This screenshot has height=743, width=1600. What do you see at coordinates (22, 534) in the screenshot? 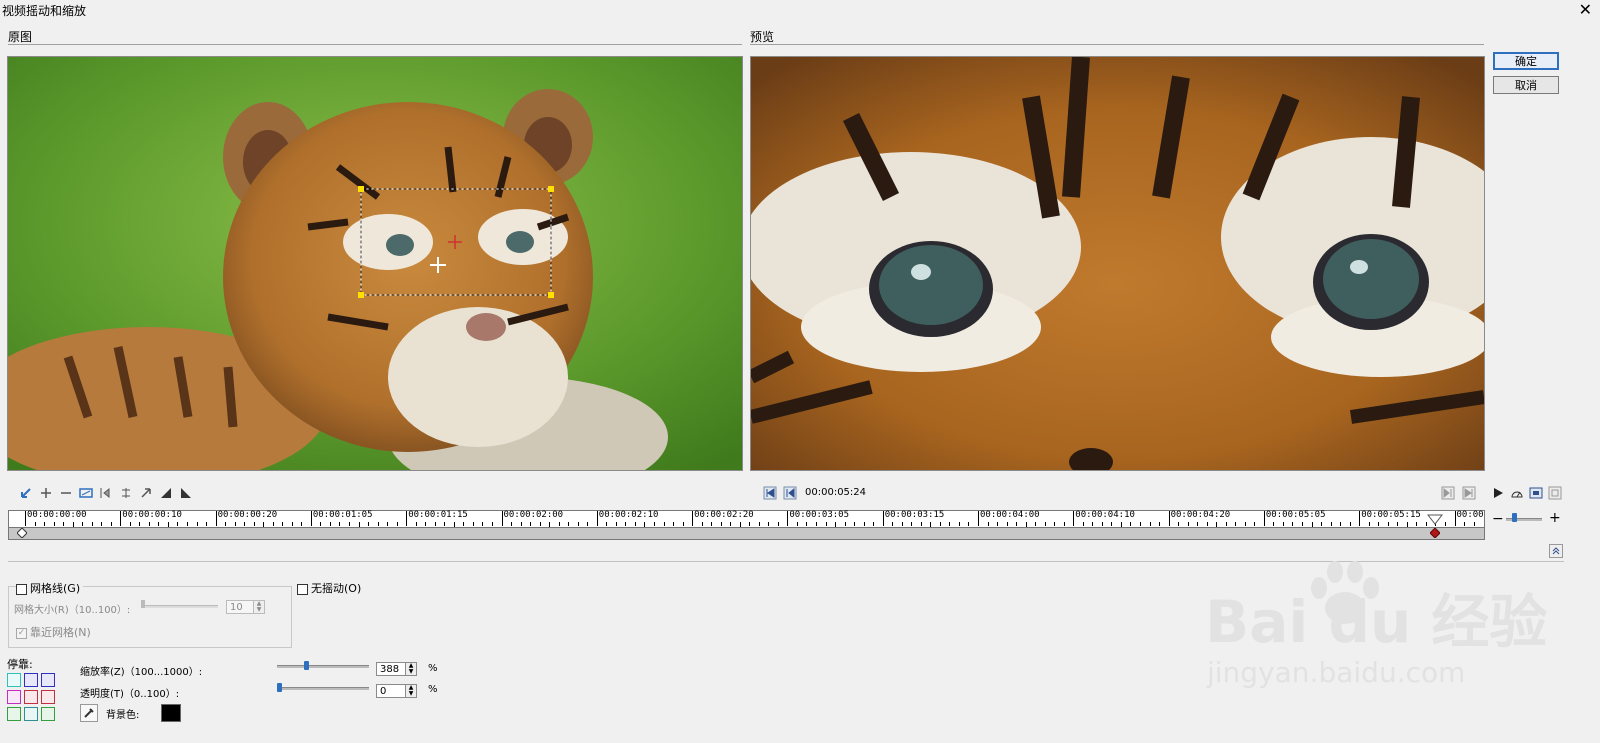
I see `keyframe-start` at bounding box center [22, 534].